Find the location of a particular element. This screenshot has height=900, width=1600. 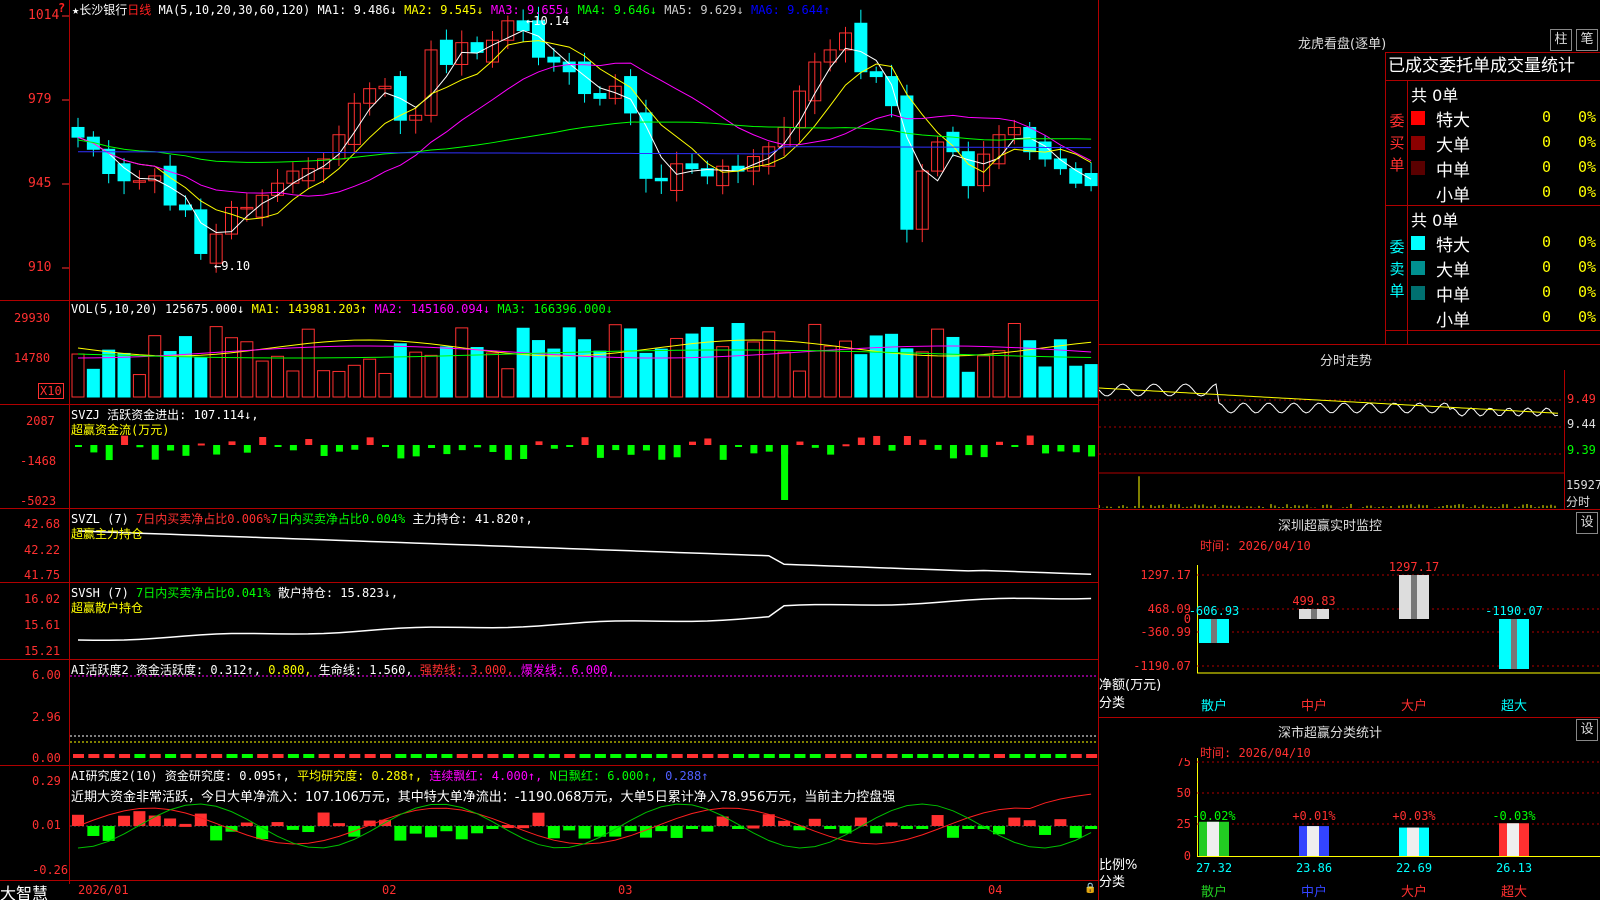

ai2-c: 连续飘红: 4.000↑, is located at coordinates (486, 776).